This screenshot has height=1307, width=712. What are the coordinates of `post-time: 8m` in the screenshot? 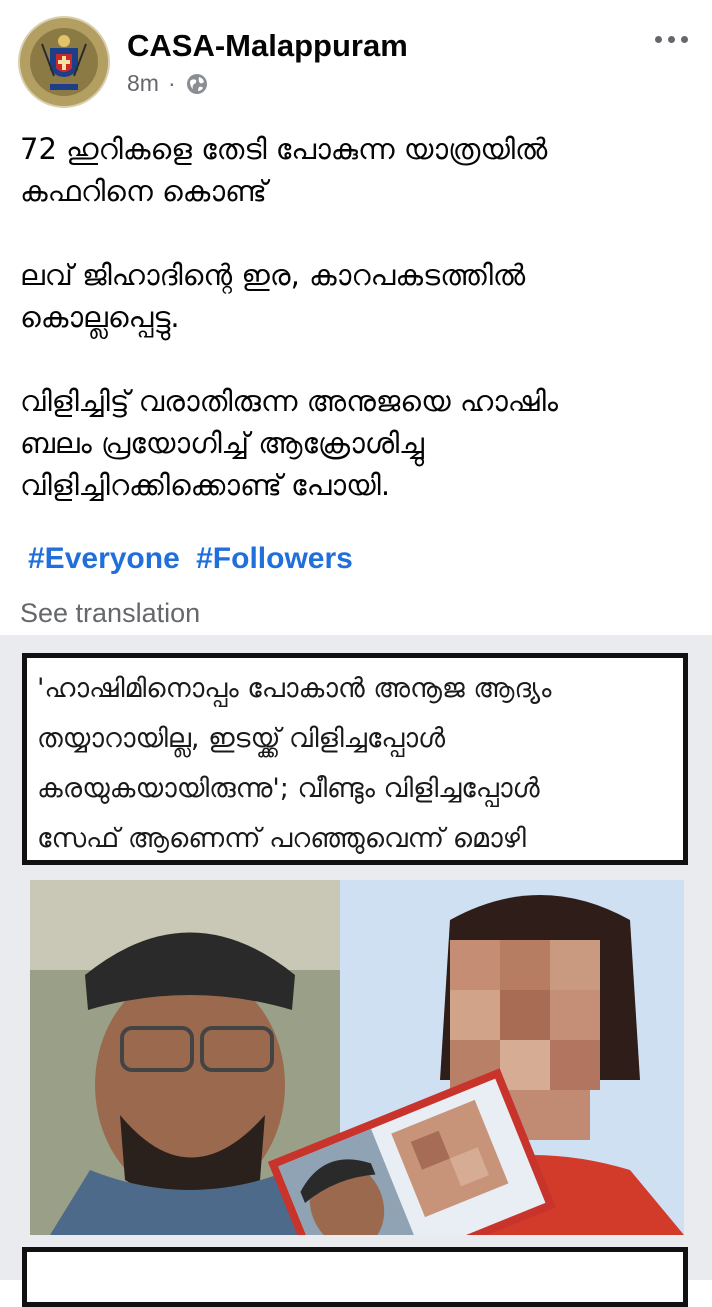 It's located at (143, 83).